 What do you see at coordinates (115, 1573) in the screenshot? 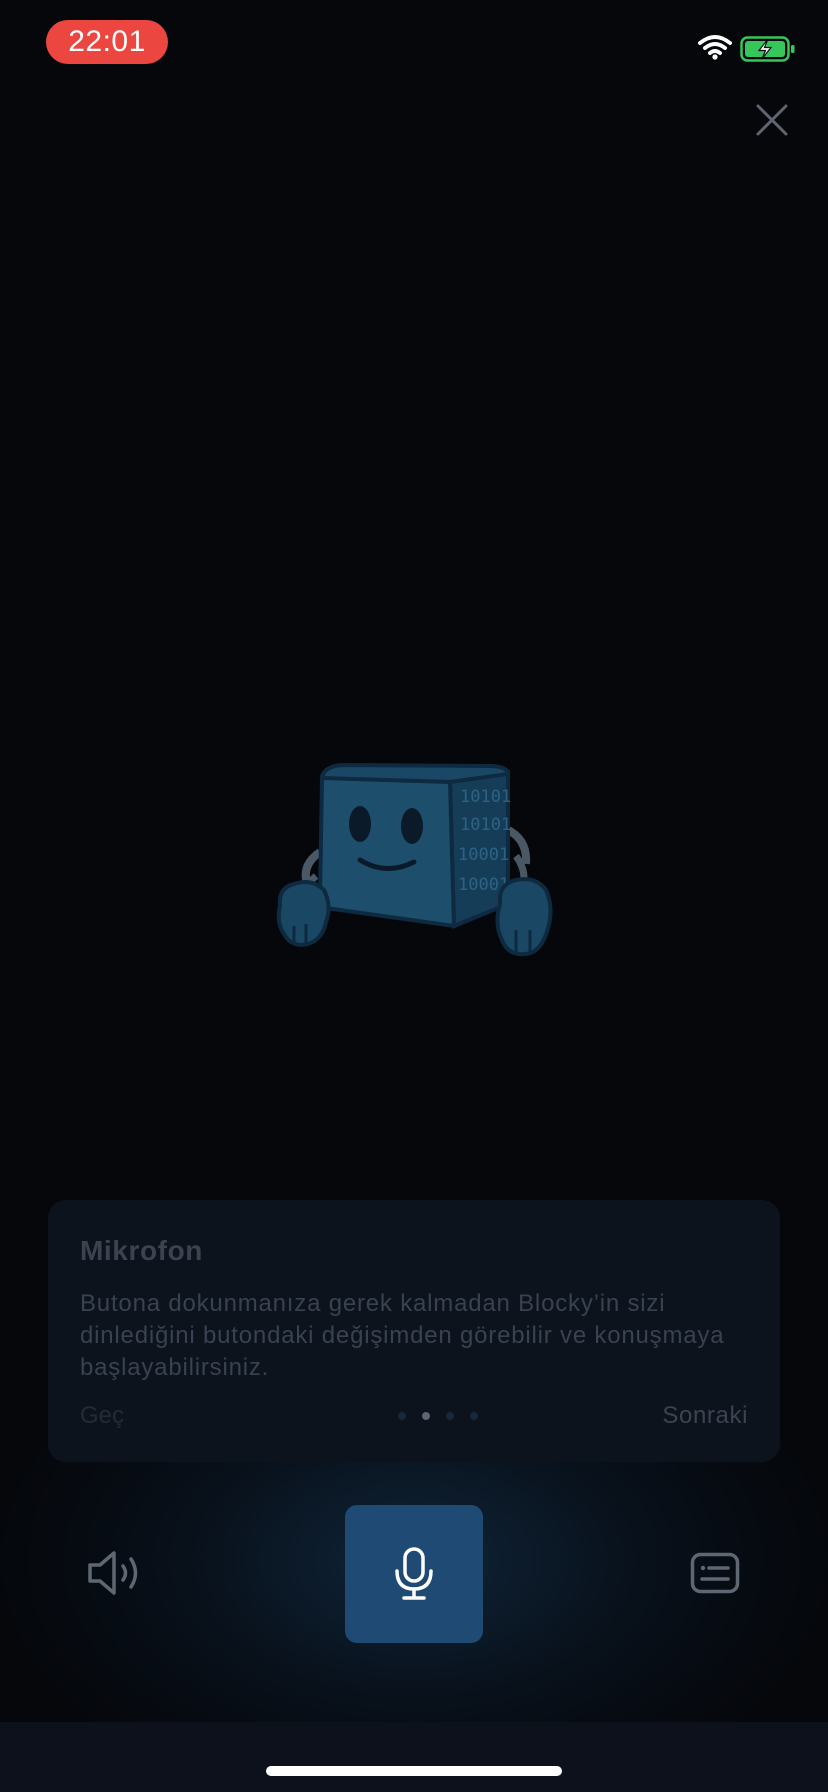
I see `speaker-icon` at bounding box center [115, 1573].